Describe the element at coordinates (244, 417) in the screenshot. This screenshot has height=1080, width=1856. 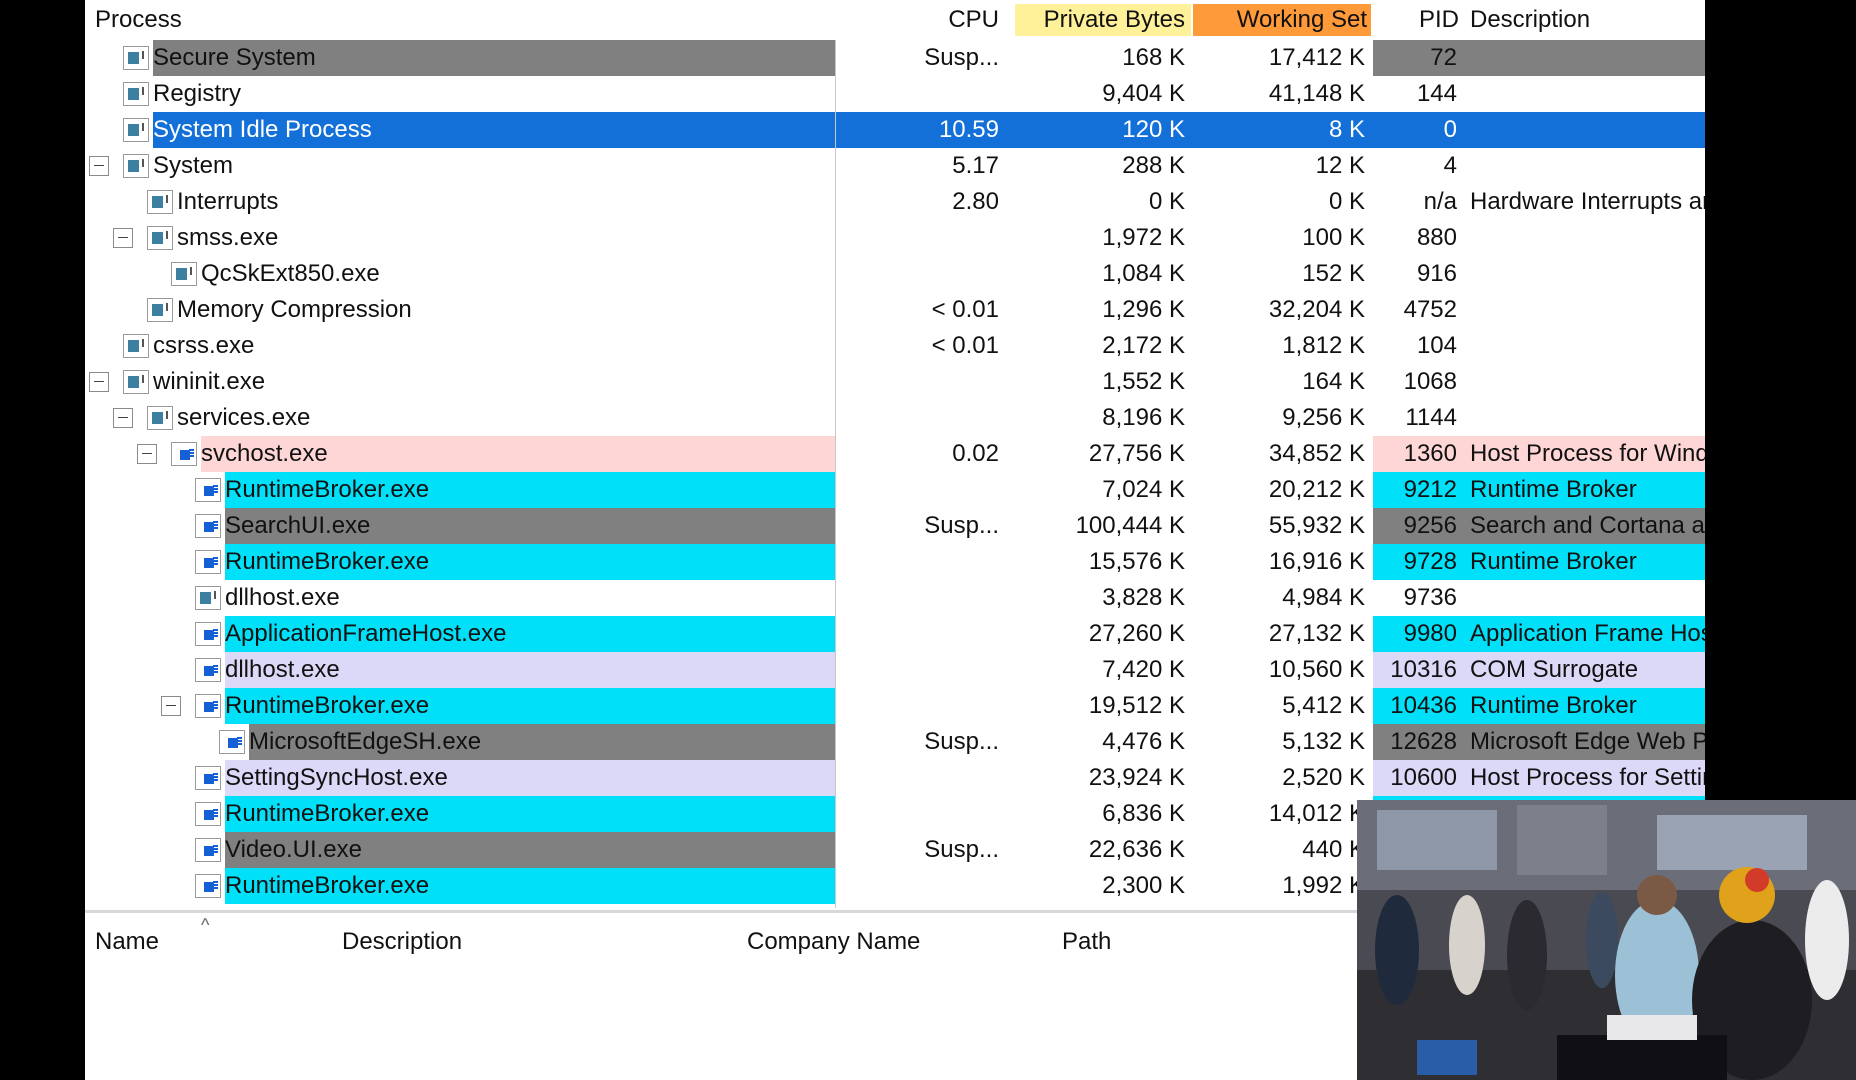
I see `process-name: services.exe` at that location.